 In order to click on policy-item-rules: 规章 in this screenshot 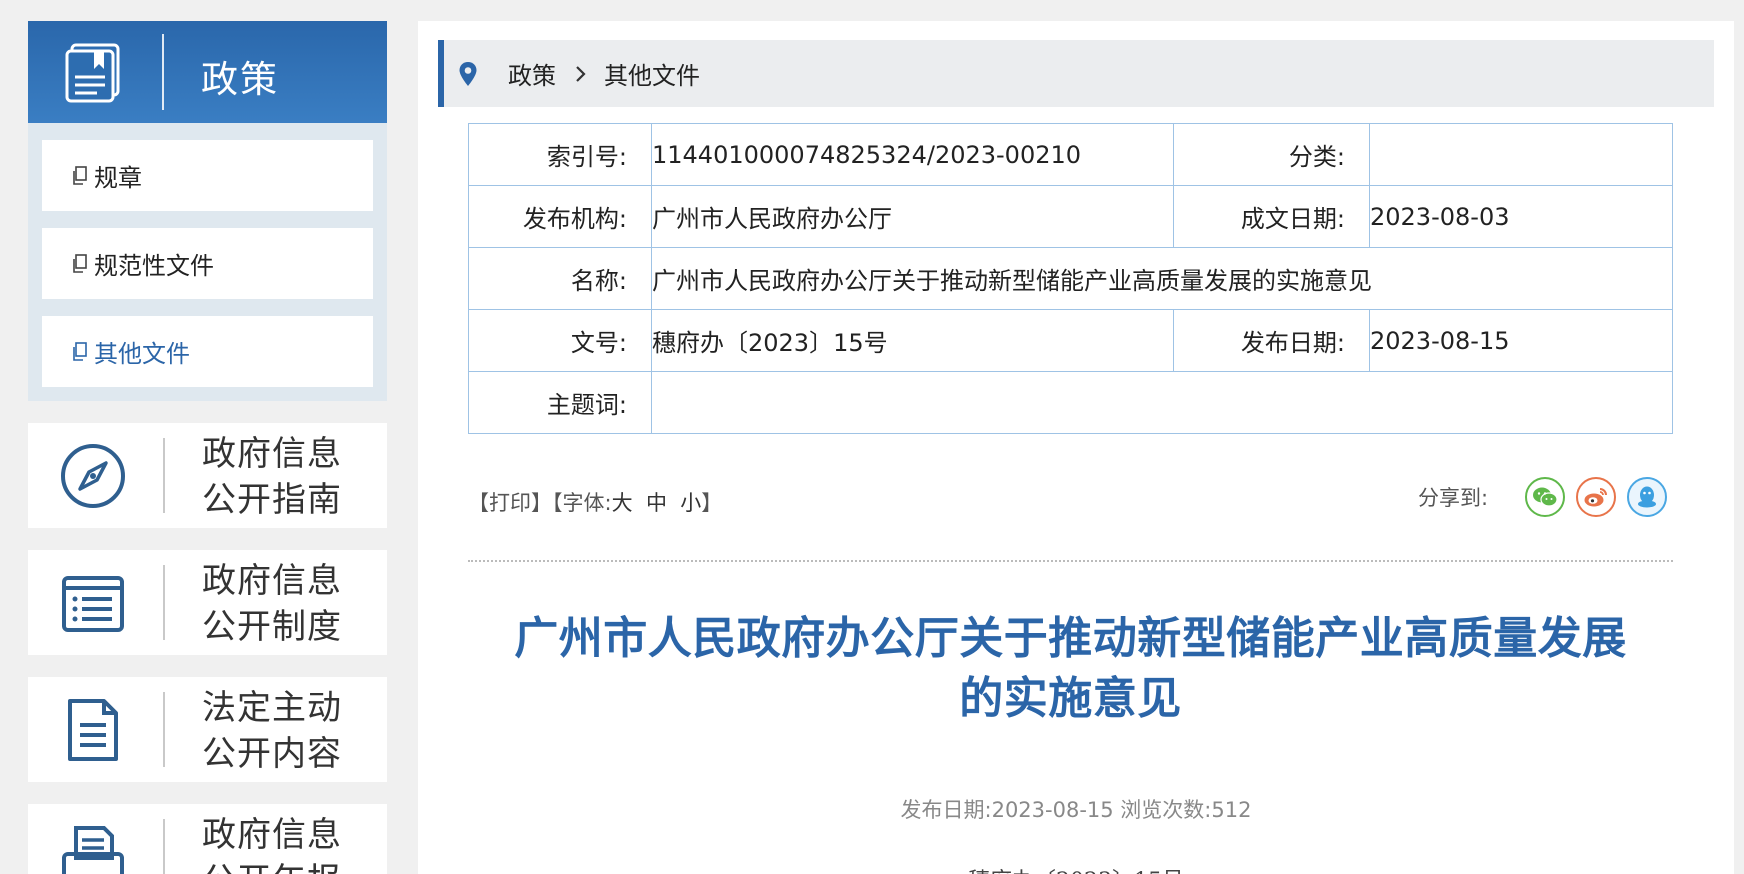, I will do `click(207, 175)`.